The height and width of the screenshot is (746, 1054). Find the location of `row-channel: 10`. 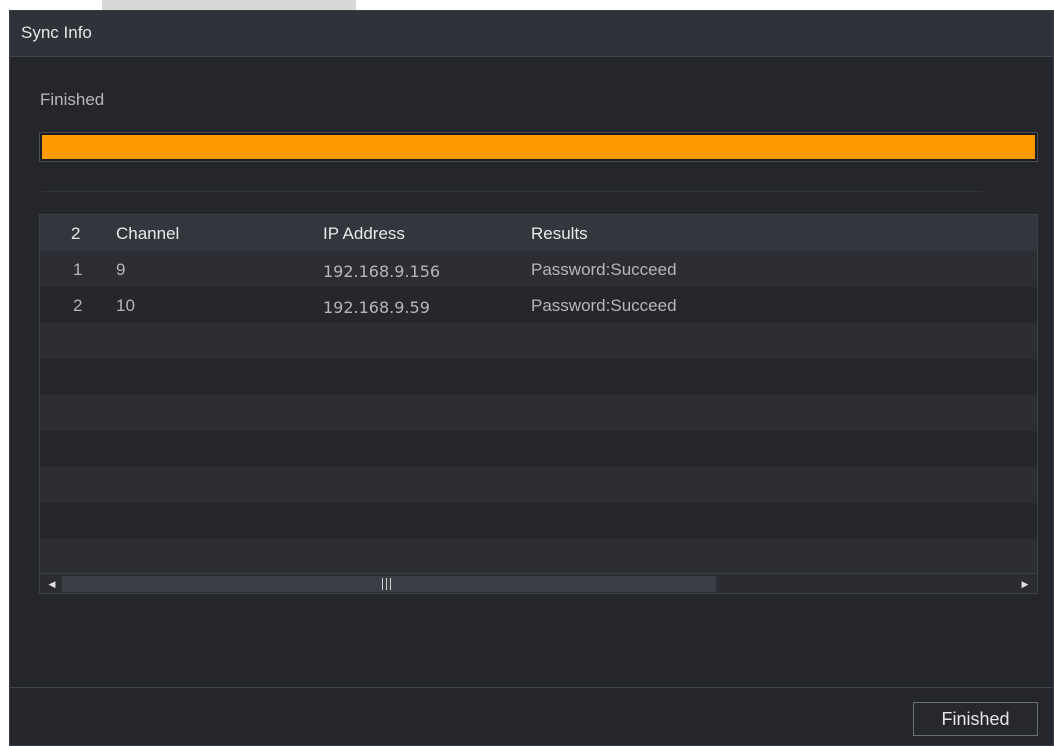

row-channel: 10 is located at coordinates (125, 305).